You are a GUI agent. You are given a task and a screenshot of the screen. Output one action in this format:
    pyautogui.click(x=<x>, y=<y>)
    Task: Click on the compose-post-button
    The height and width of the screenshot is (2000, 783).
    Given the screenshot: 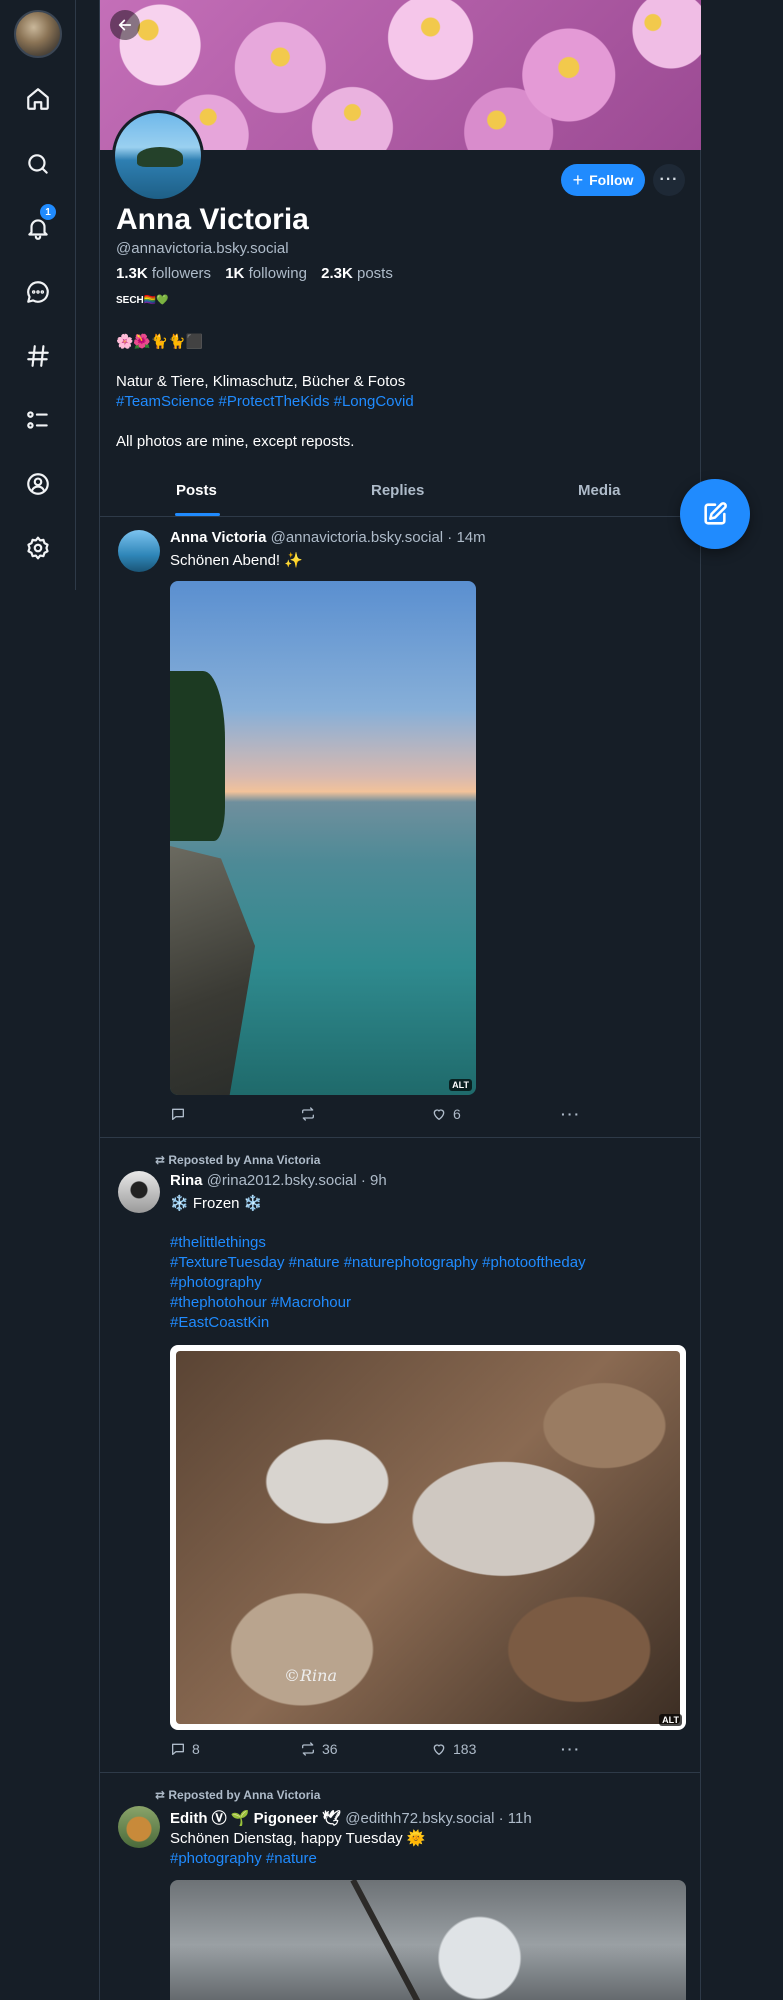 What is the action you would take?
    pyautogui.click(x=715, y=514)
    